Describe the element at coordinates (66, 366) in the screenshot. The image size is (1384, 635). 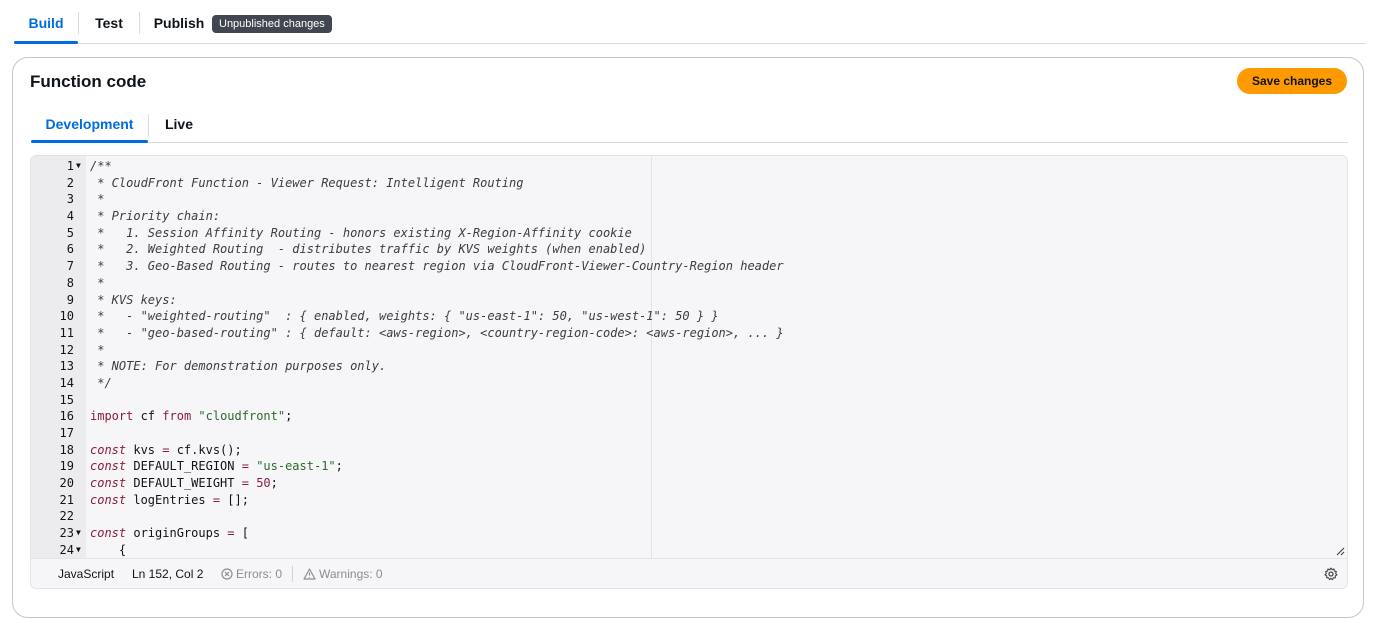
I see `line-number: 13` at that location.